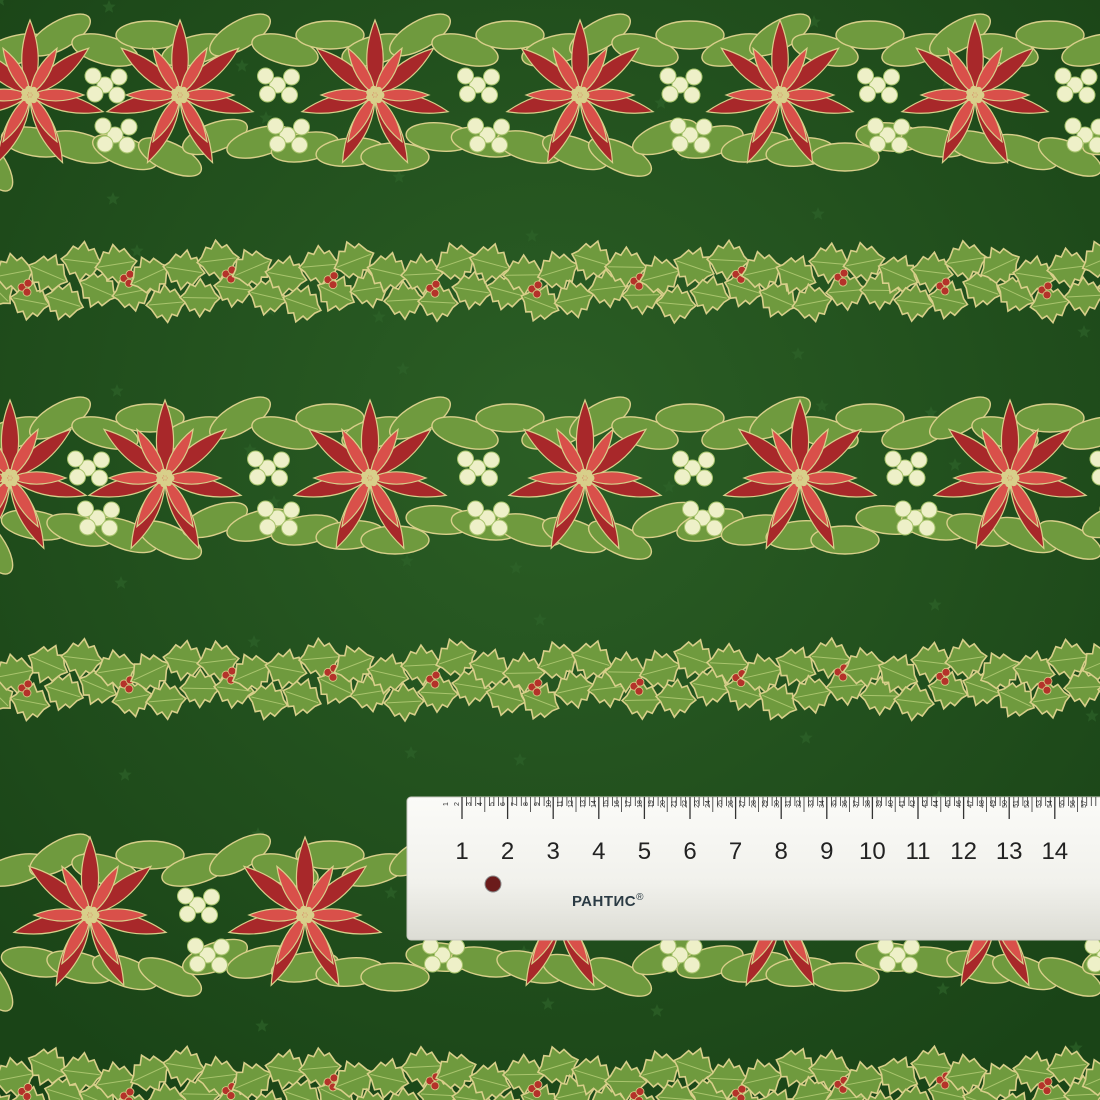 This screenshot has height=1100, width=1100. I want to click on ruler-mm-label: 52, so click(1028, 804).